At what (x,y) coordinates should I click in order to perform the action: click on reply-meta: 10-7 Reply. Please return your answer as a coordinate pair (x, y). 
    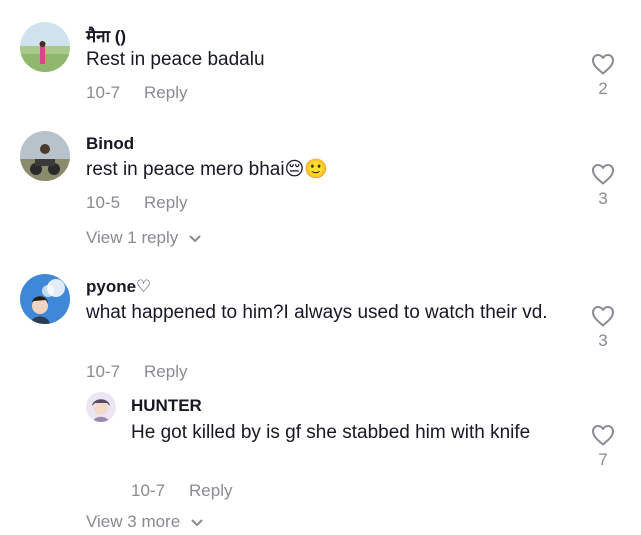
    Looking at the image, I should click on (182, 491).